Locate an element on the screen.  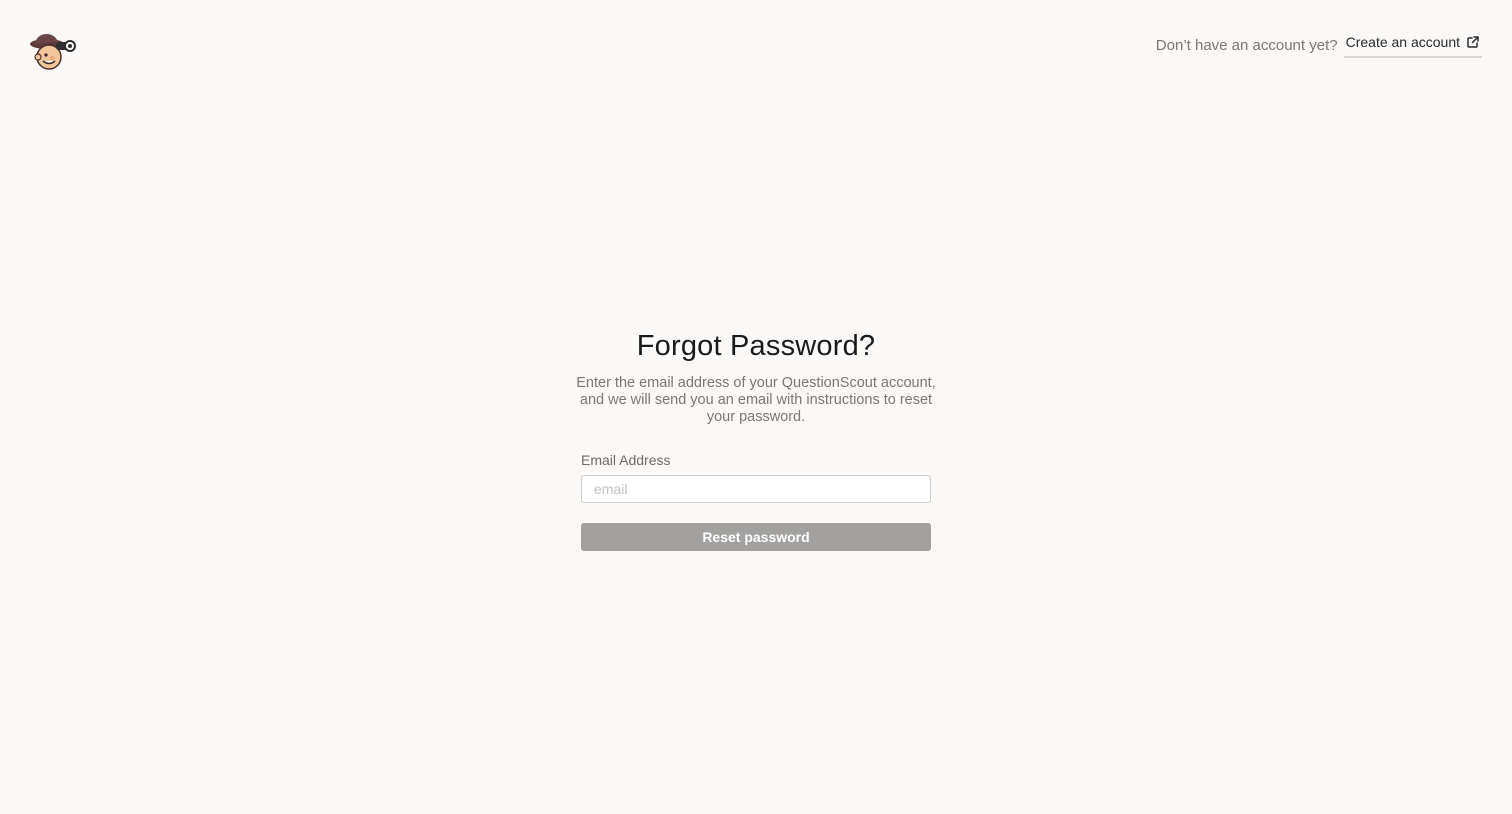
create-account-link: Create an account is located at coordinates (1412, 45).